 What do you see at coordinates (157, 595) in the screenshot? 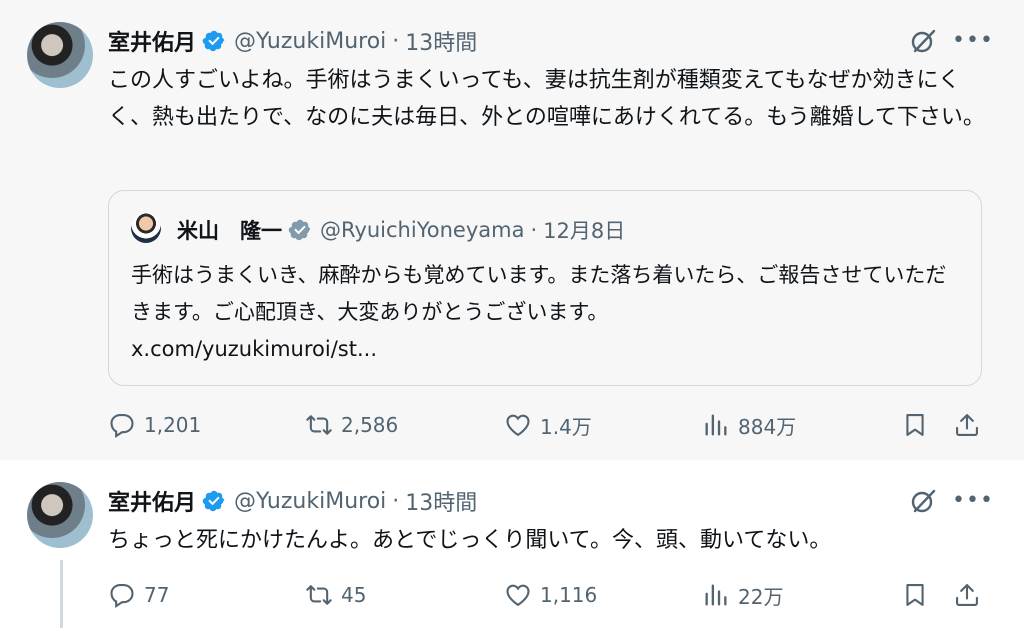
I see `reply-count: 77` at bounding box center [157, 595].